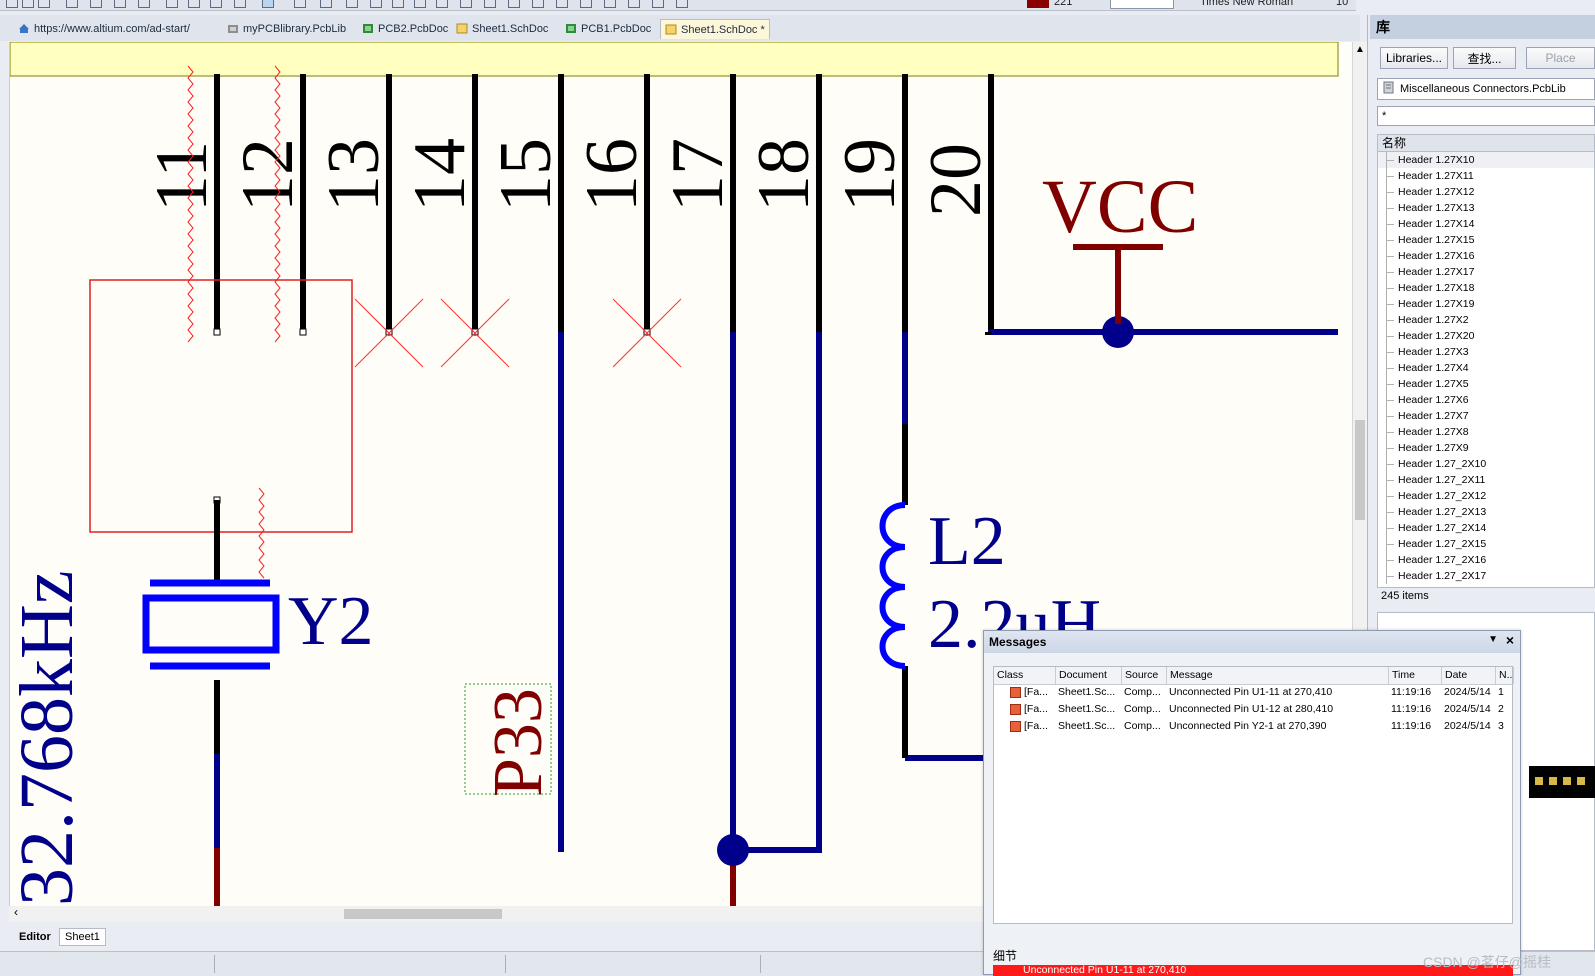  What do you see at coordinates (1486, 192) in the screenshot?
I see `library-item: Header 1.27X12` at bounding box center [1486, 192].